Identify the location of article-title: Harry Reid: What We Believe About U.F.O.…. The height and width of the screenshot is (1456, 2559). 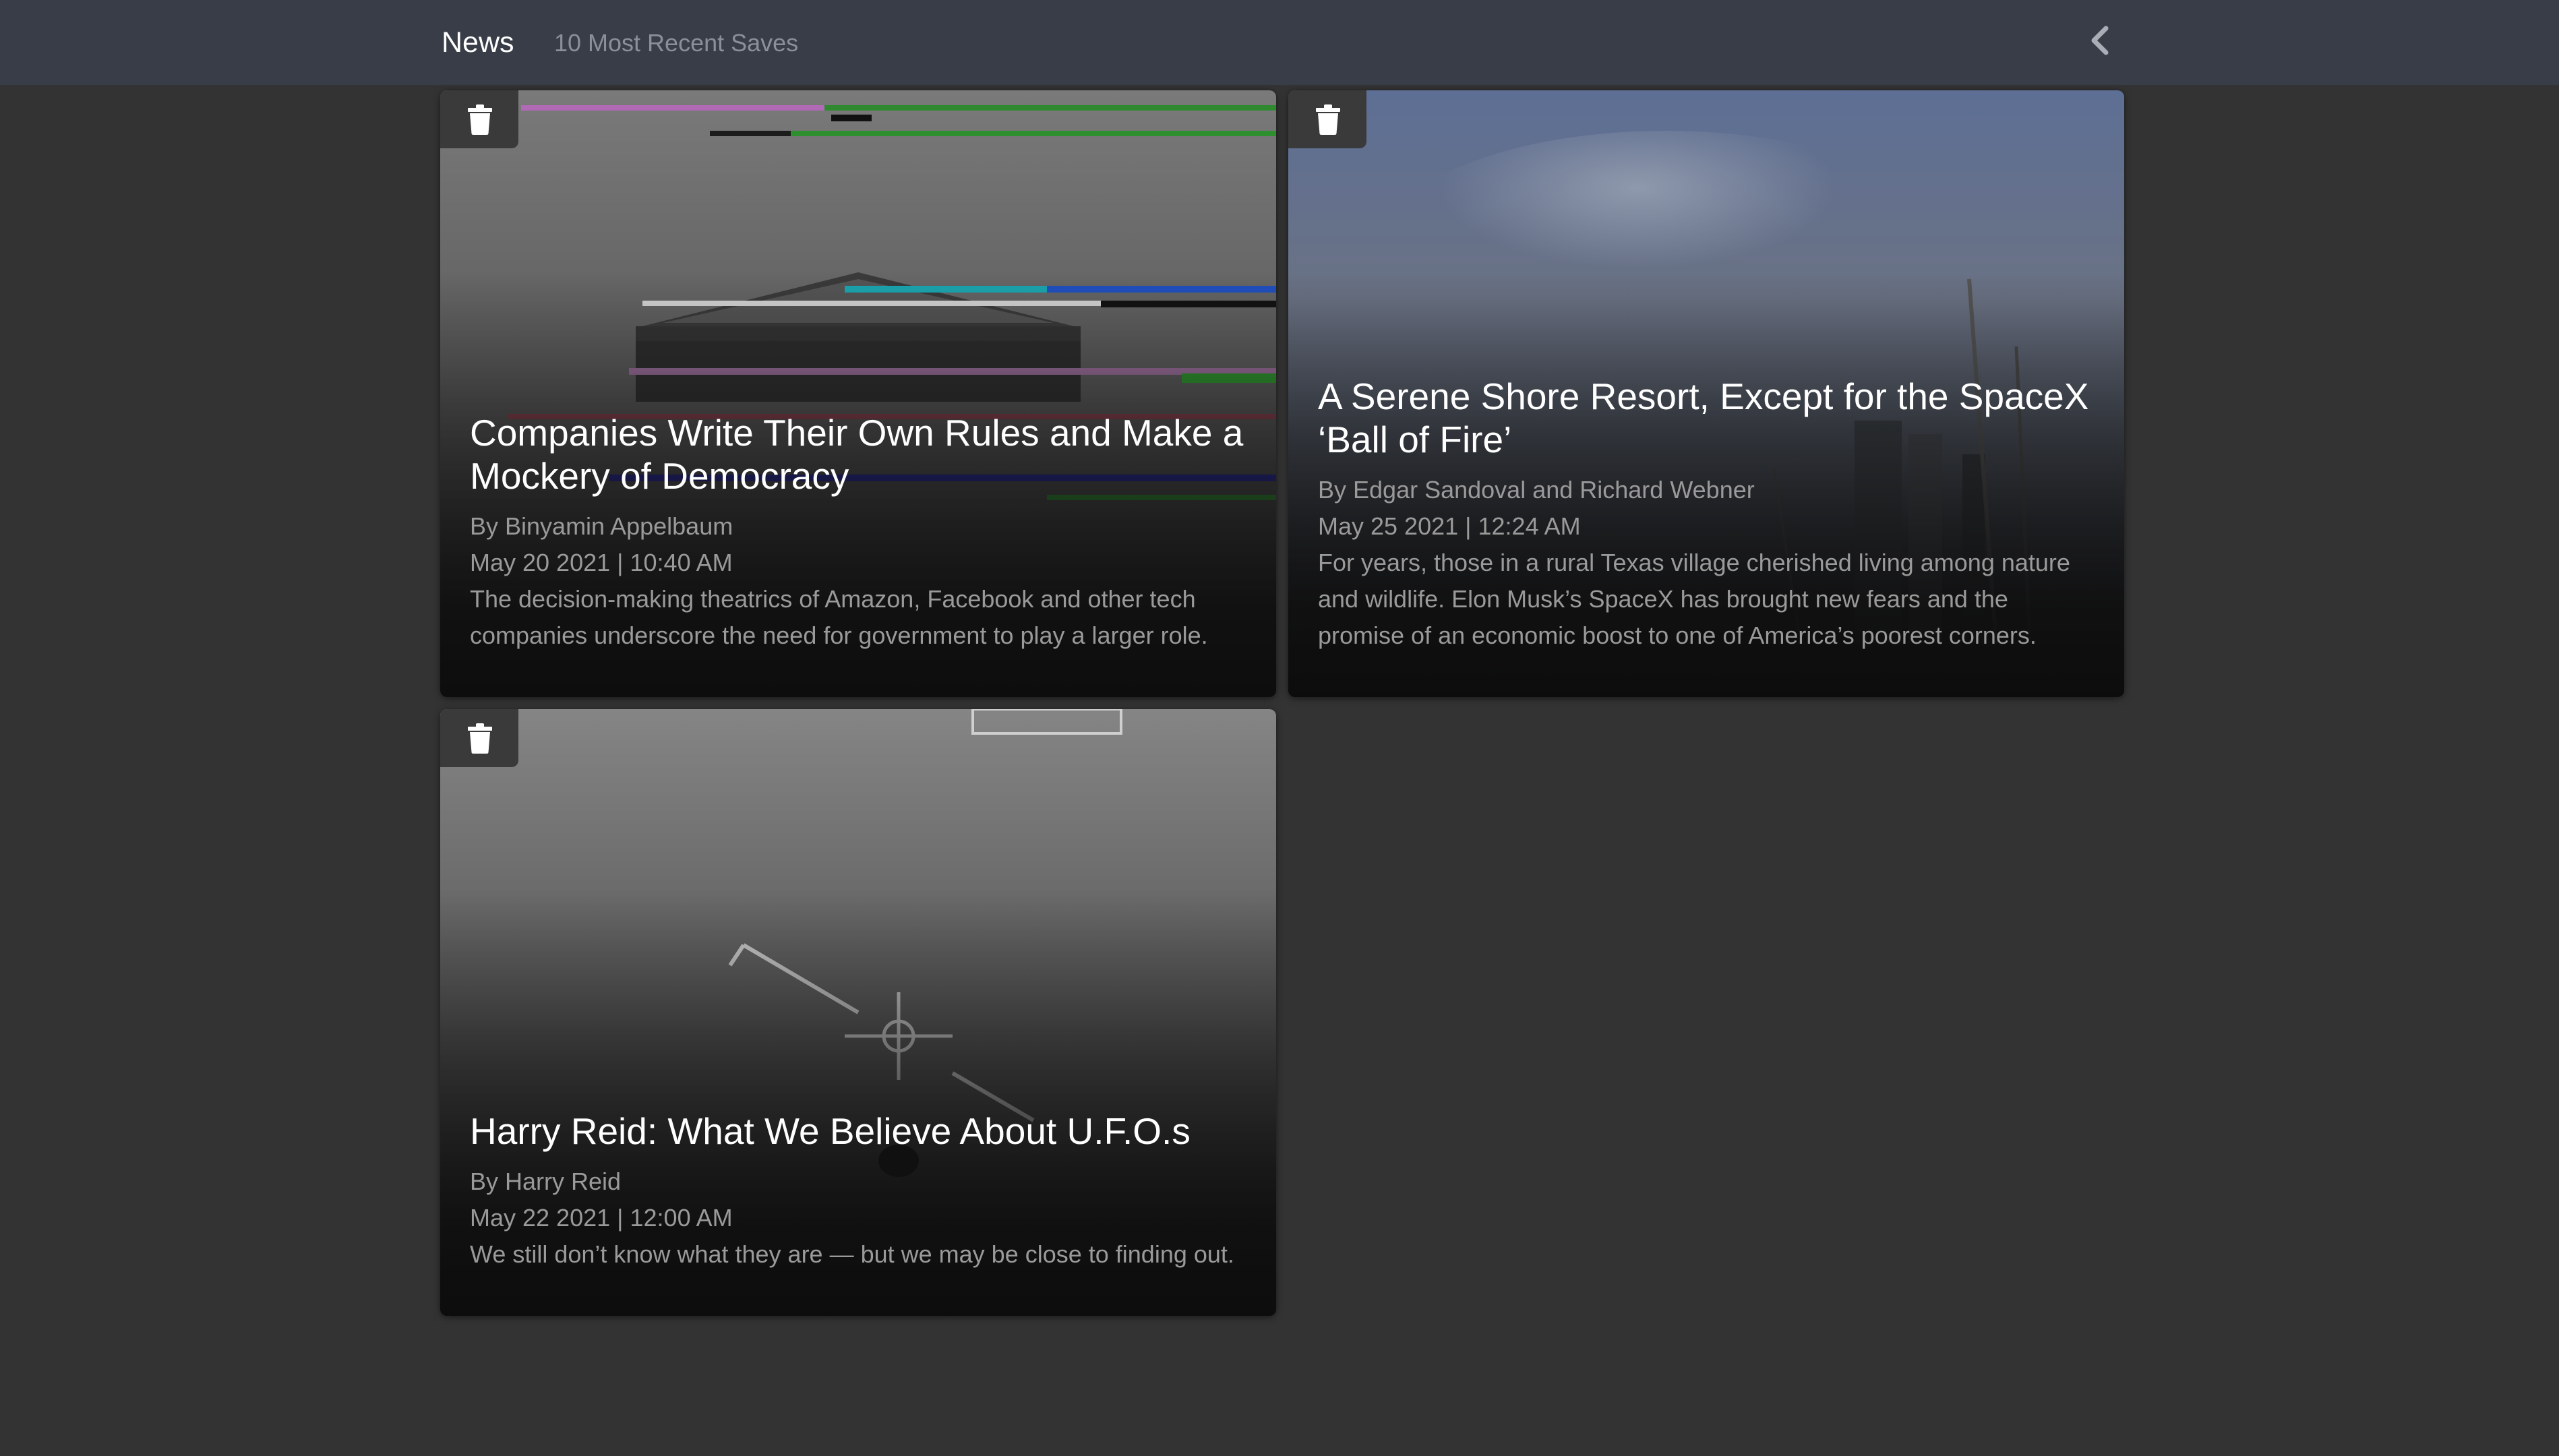
(858, 1131).